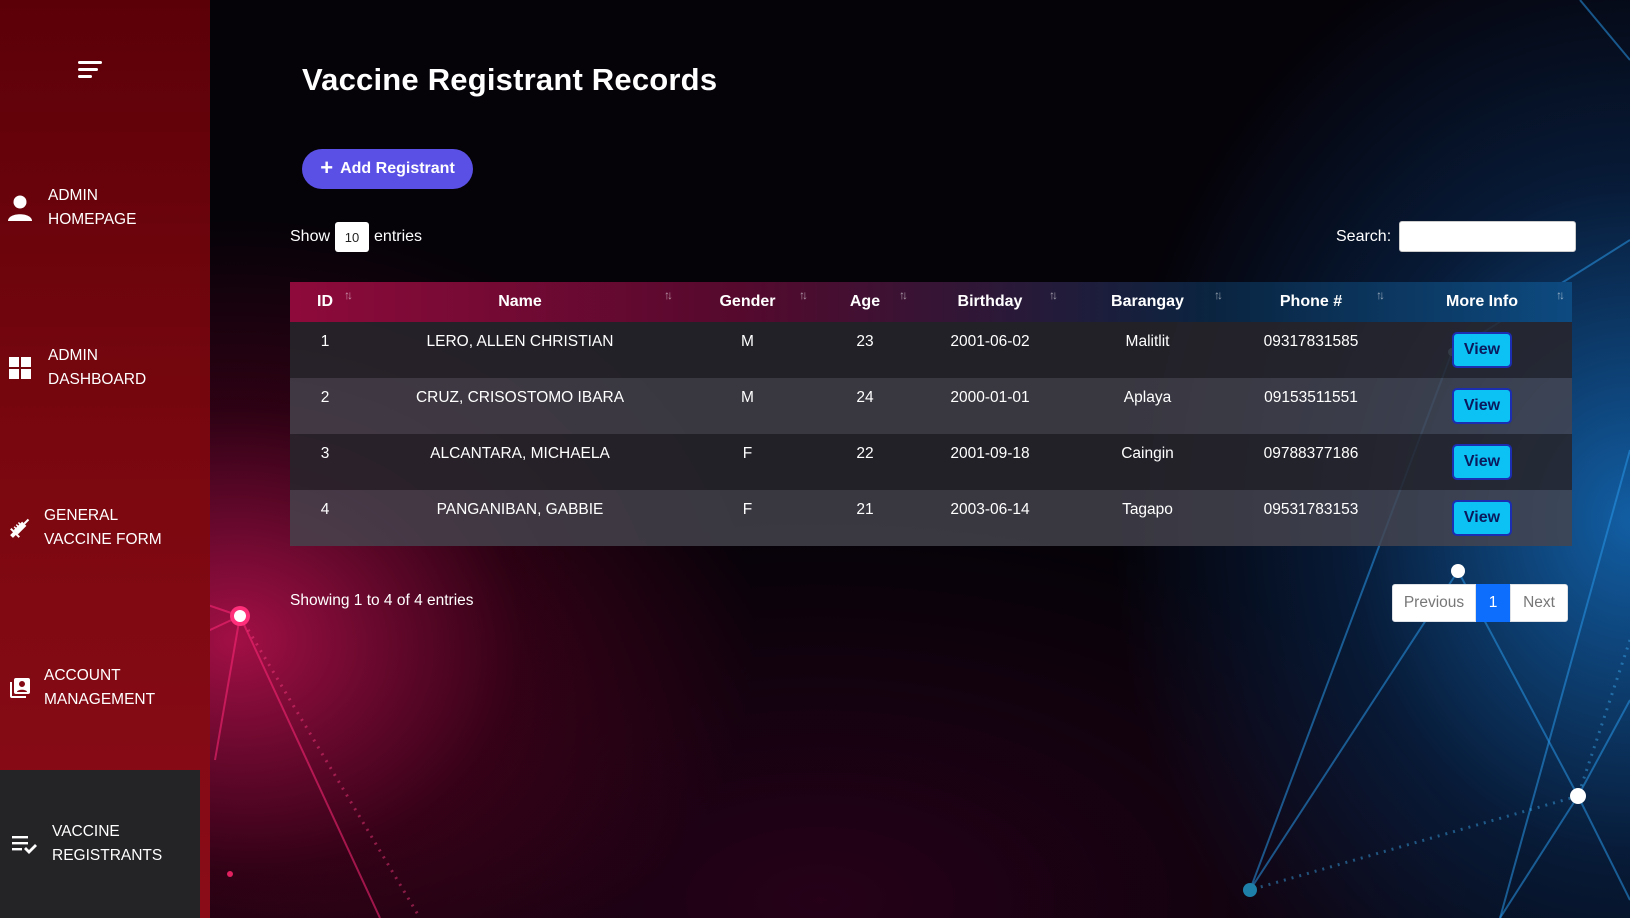 Image resolution: width=1630 pixels, height=918 pixels. Describe the element at coordinates (865, 302) in the screenshot. I see `column-header-age: Age ↑↓` at that location.